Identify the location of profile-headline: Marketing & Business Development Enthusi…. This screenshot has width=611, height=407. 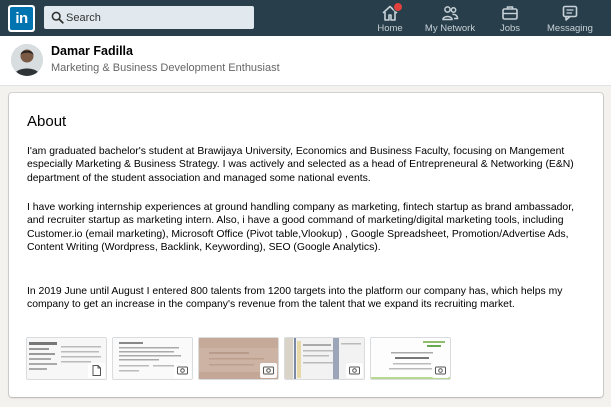
(165, 68).